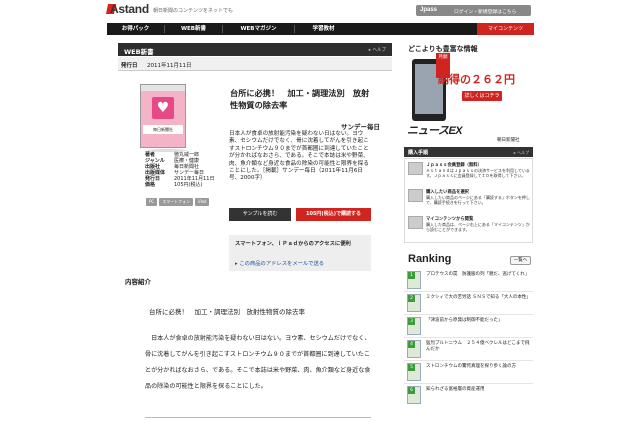 Image resolution: width=640 pixels, height=426 pixels. I want to click on news-ex-banner: 月額 納得の２６２円 詳しくはコチラ ニュースEX 朝日新聞社, so click(468, 99).